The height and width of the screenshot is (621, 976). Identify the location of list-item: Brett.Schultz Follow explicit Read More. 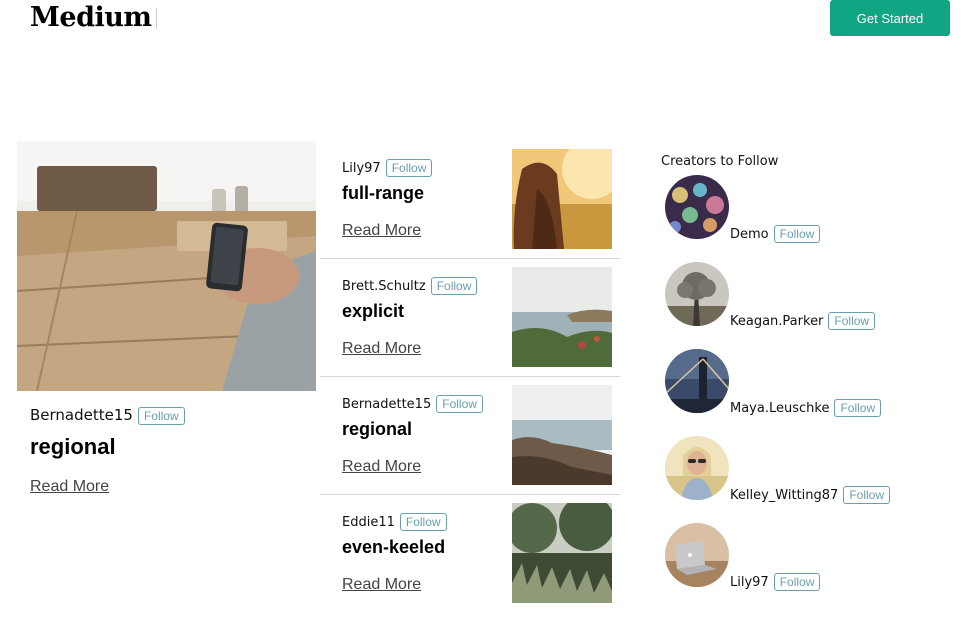
(471, 318).